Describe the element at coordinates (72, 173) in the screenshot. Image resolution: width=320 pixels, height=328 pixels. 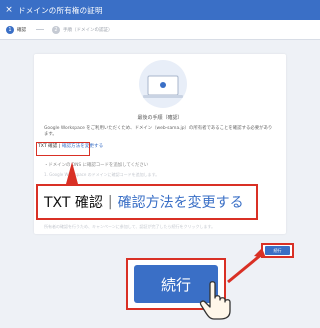
I see `arrow-to-method-icon` at that location.